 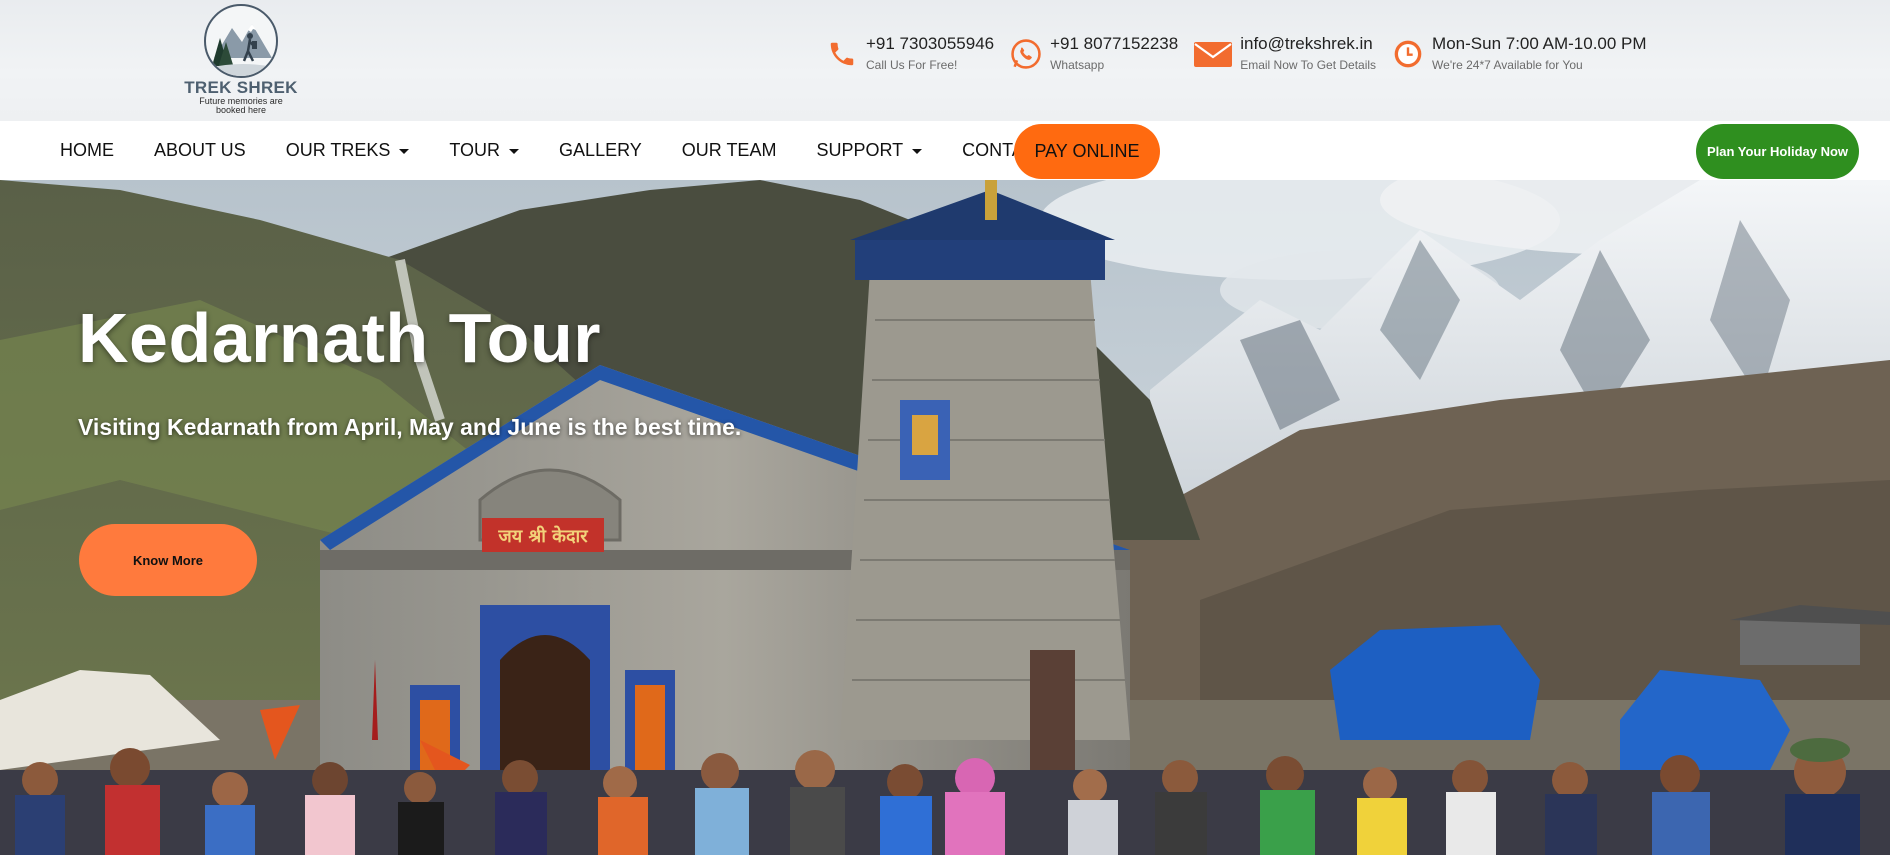 I want to click on nav-item-tour: TOUR, so click(x=484, y=150).